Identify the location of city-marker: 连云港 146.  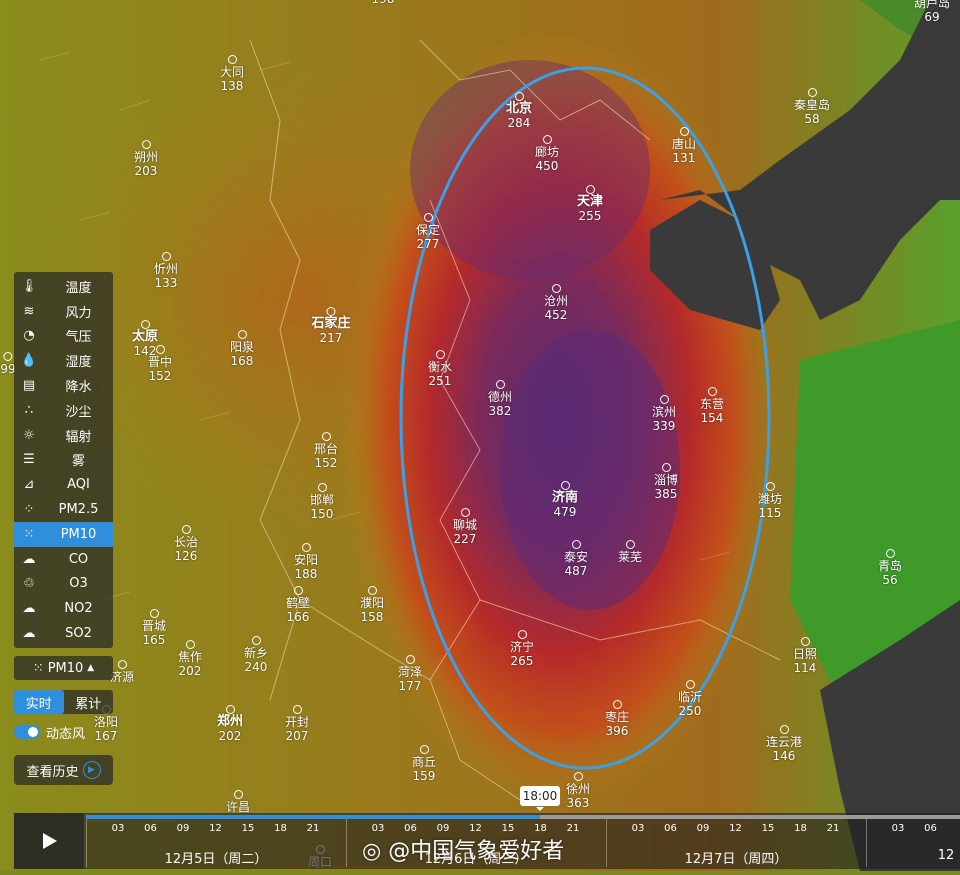
(784, 744).